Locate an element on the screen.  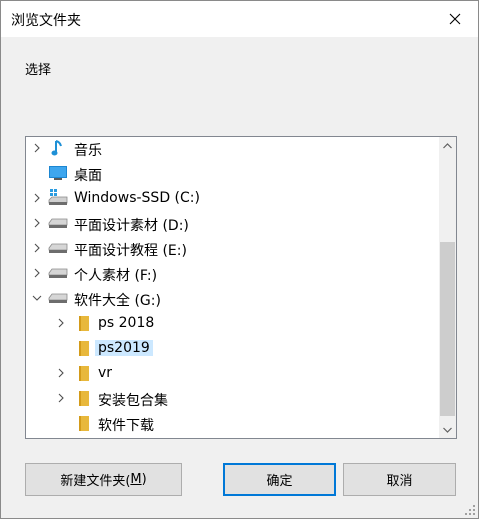
title-bar: 浏览文件夹 is located at coordinates (239, 19).